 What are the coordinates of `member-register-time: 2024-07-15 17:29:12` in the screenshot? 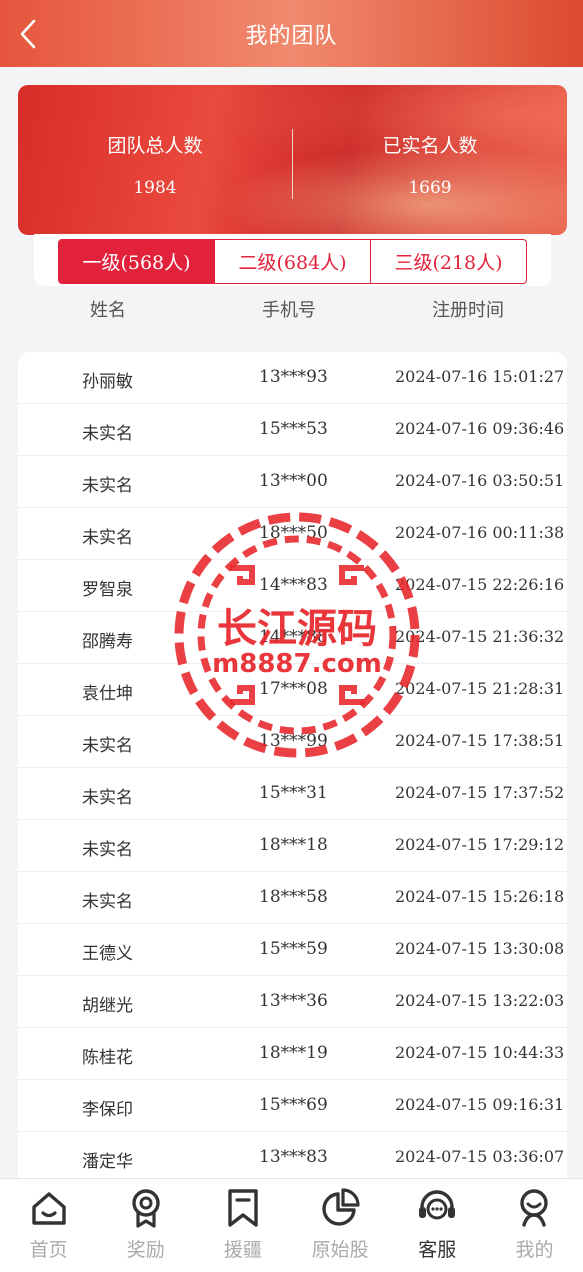 It's located at (480, 844).